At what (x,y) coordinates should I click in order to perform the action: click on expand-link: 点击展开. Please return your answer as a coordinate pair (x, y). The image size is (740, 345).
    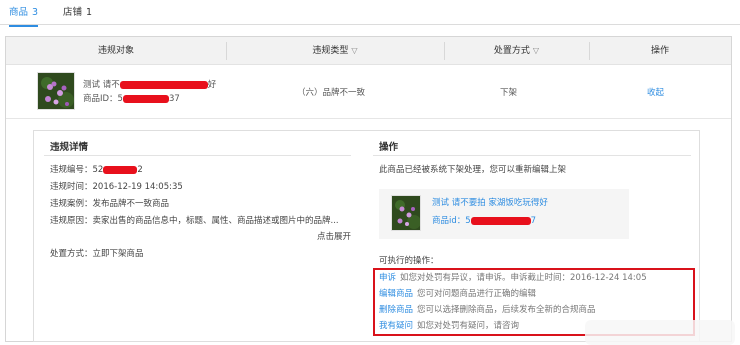
    Looking at the image, I should click on (334, 237).